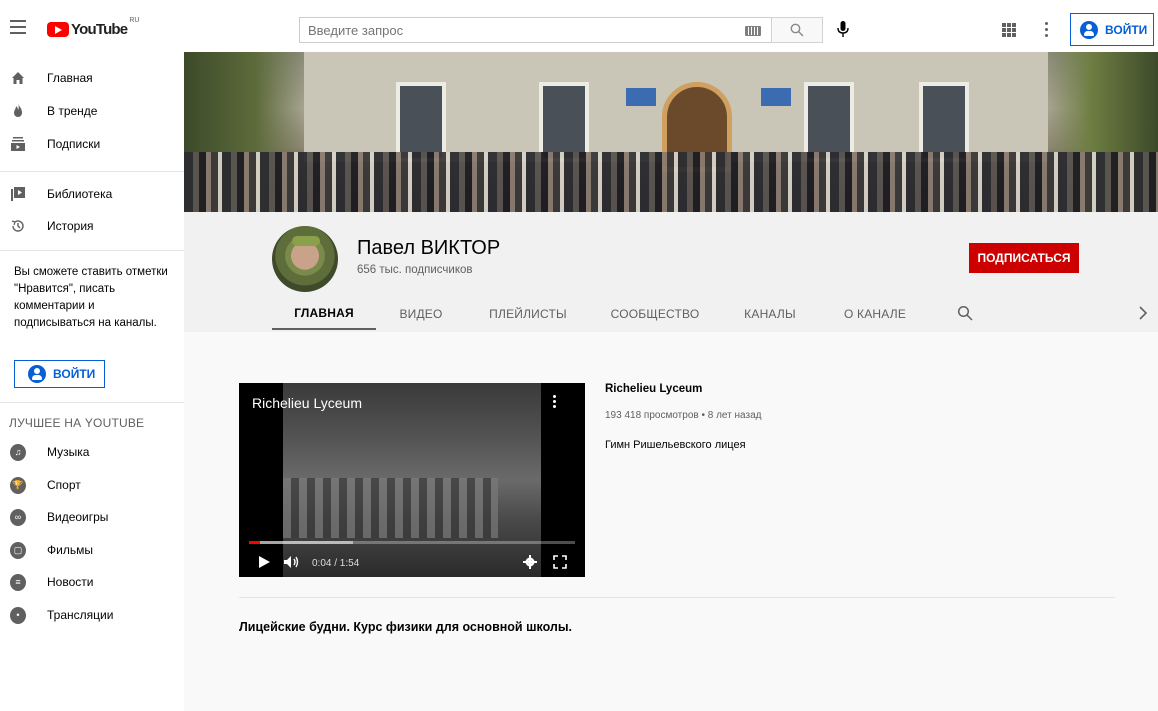  Describe the element at coordinates (18, 144) in the screenshot. I see `subscriptions-icon` at that location.